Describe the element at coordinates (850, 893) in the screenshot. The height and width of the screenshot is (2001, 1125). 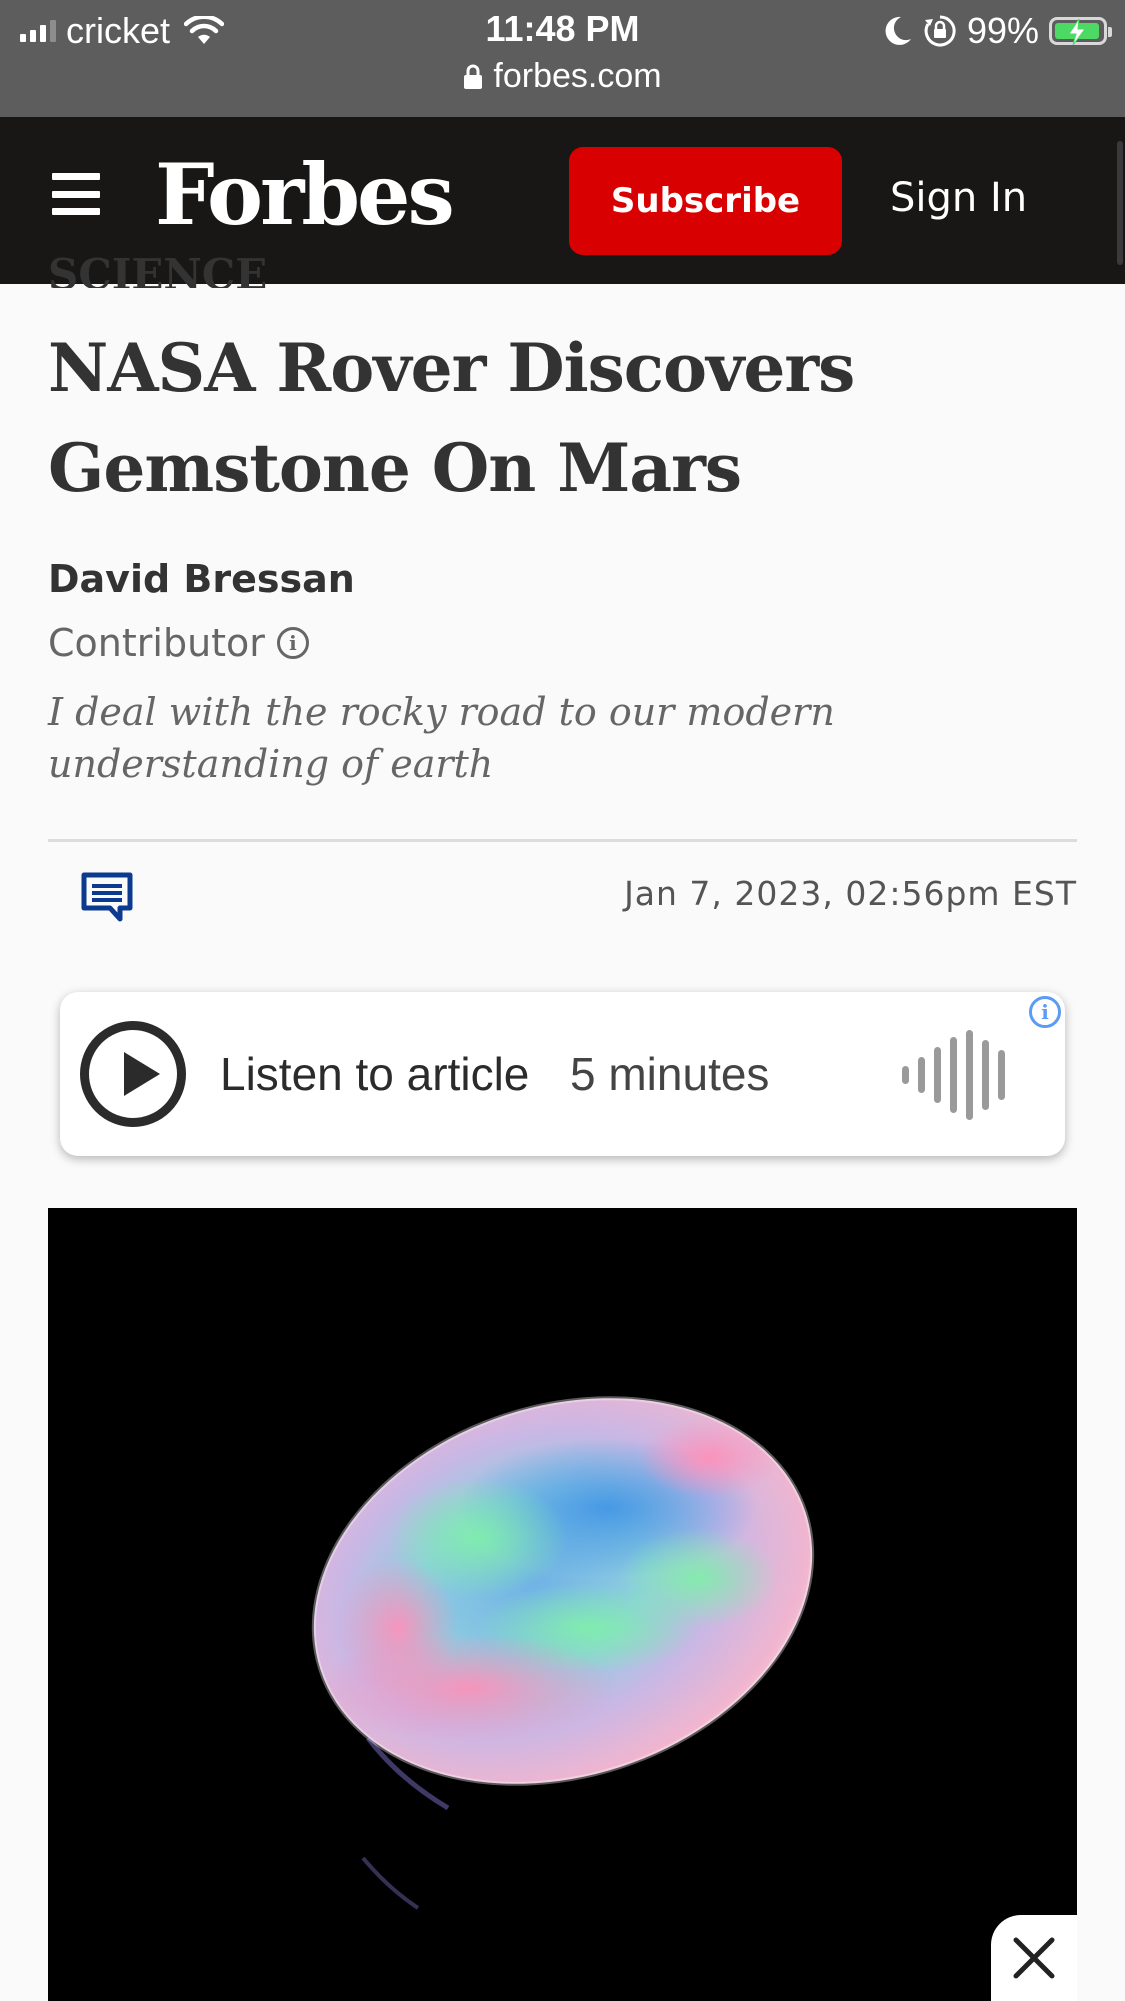
I see `publish-date: Jan 7, 2023, 02:56pm EST` at that location.